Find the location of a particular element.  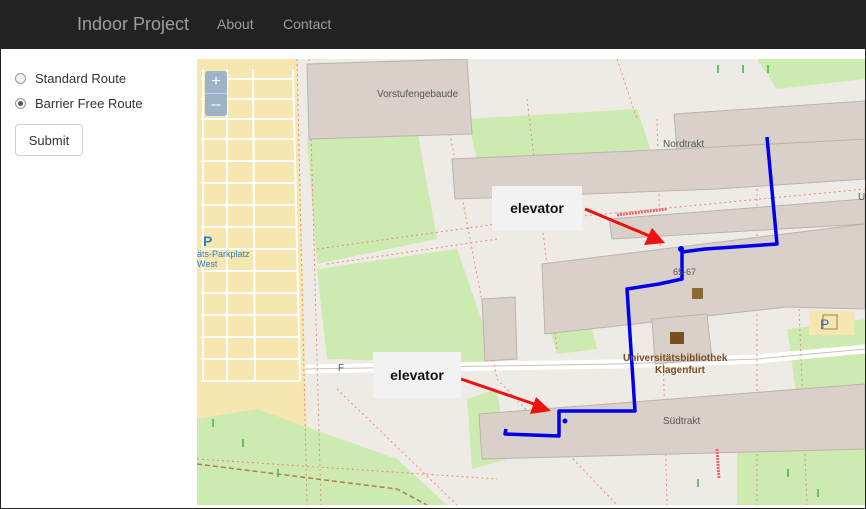

museum-icon is located at coordinates (697, 293).